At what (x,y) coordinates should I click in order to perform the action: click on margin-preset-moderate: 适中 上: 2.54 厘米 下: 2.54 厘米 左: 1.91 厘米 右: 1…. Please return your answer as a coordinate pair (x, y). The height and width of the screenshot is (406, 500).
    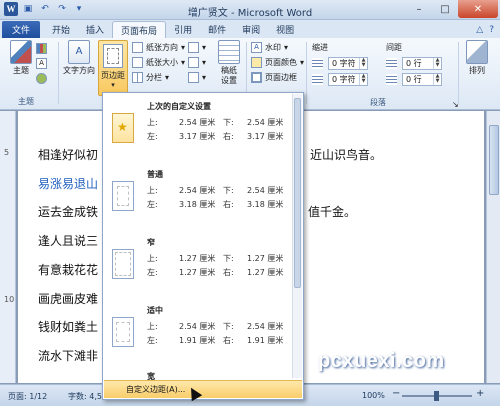
    Looking at the image, I should click on (197, 333).